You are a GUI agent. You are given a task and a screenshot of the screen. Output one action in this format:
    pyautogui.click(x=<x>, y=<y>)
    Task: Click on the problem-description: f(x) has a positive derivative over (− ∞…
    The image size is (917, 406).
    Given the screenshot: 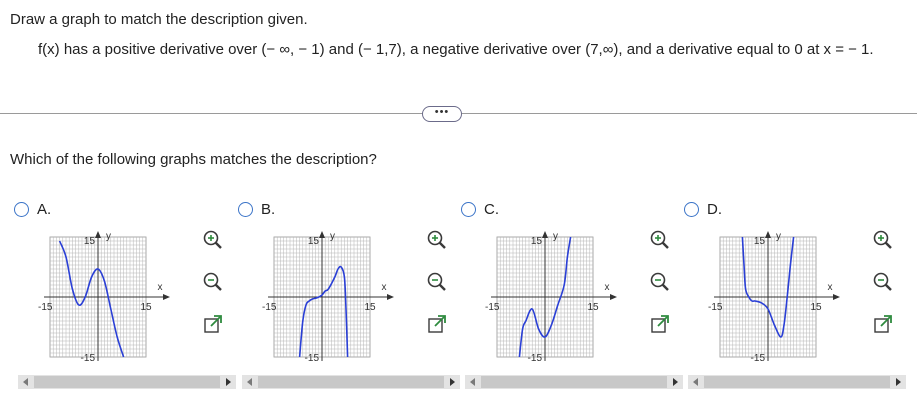 What is the action you would take?
    pyautogui.click(x=456, y=49)
    